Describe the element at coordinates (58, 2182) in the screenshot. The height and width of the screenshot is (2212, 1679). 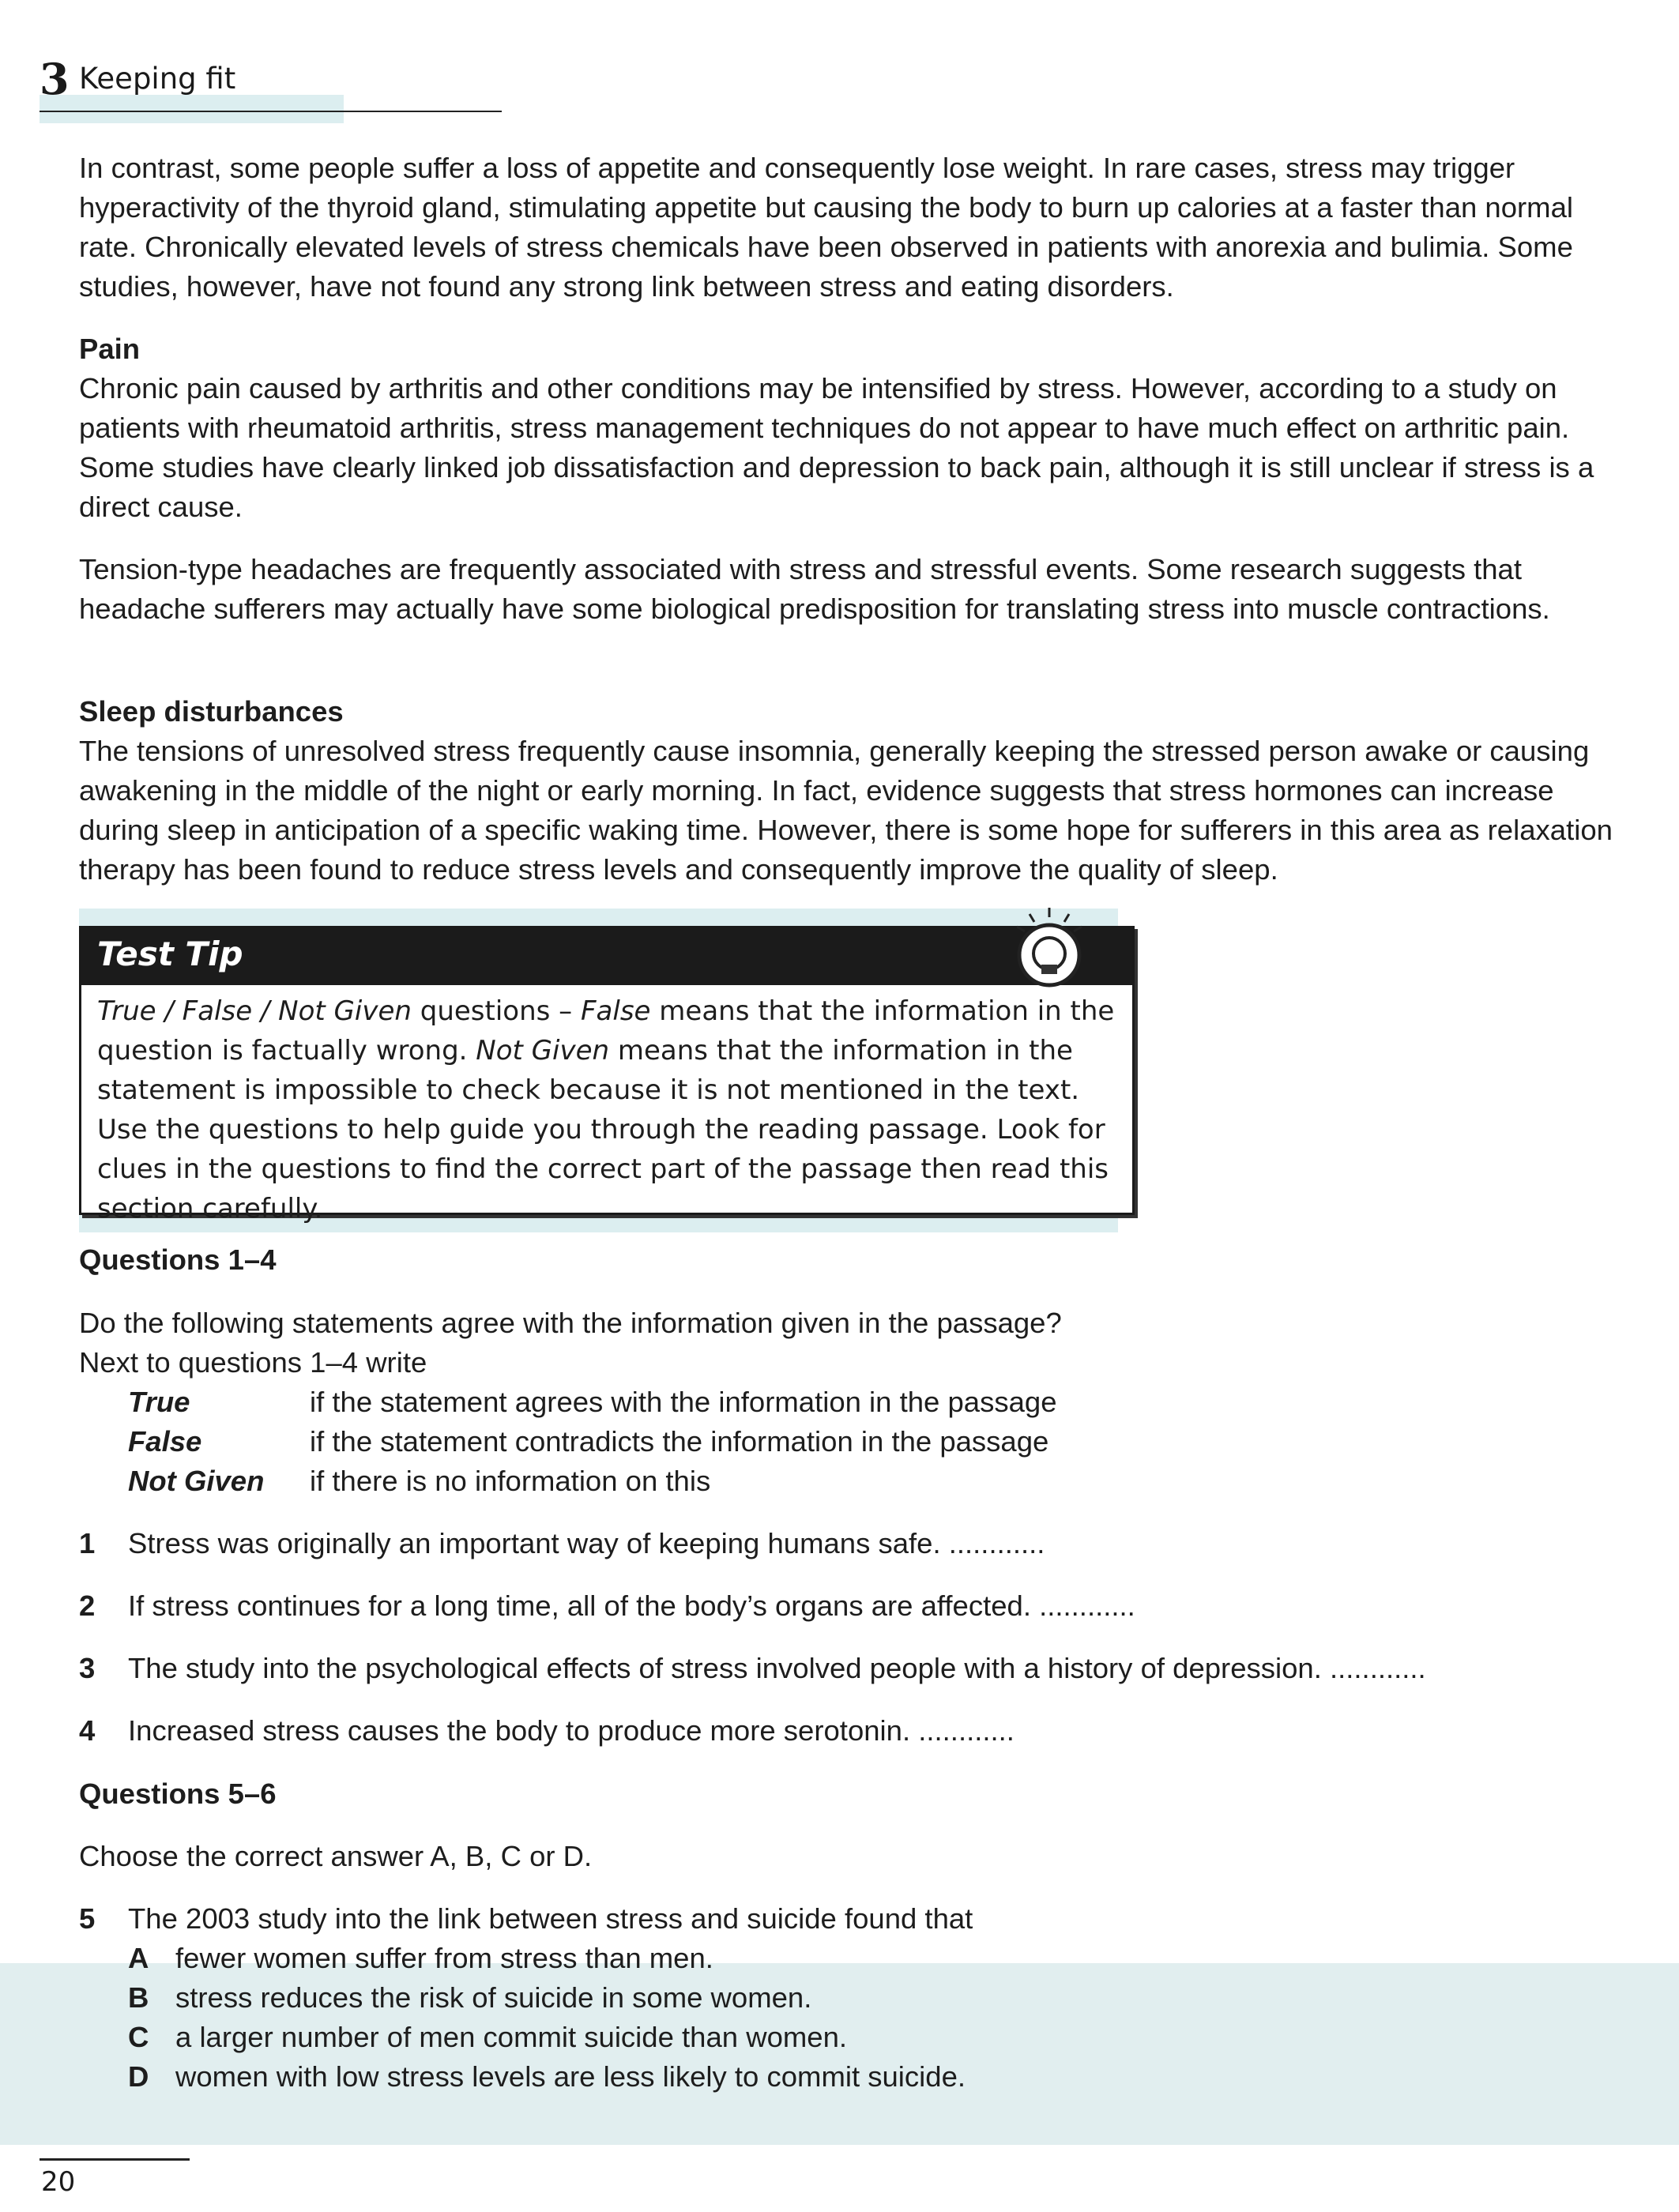
I see `page-number: 20` at that location.